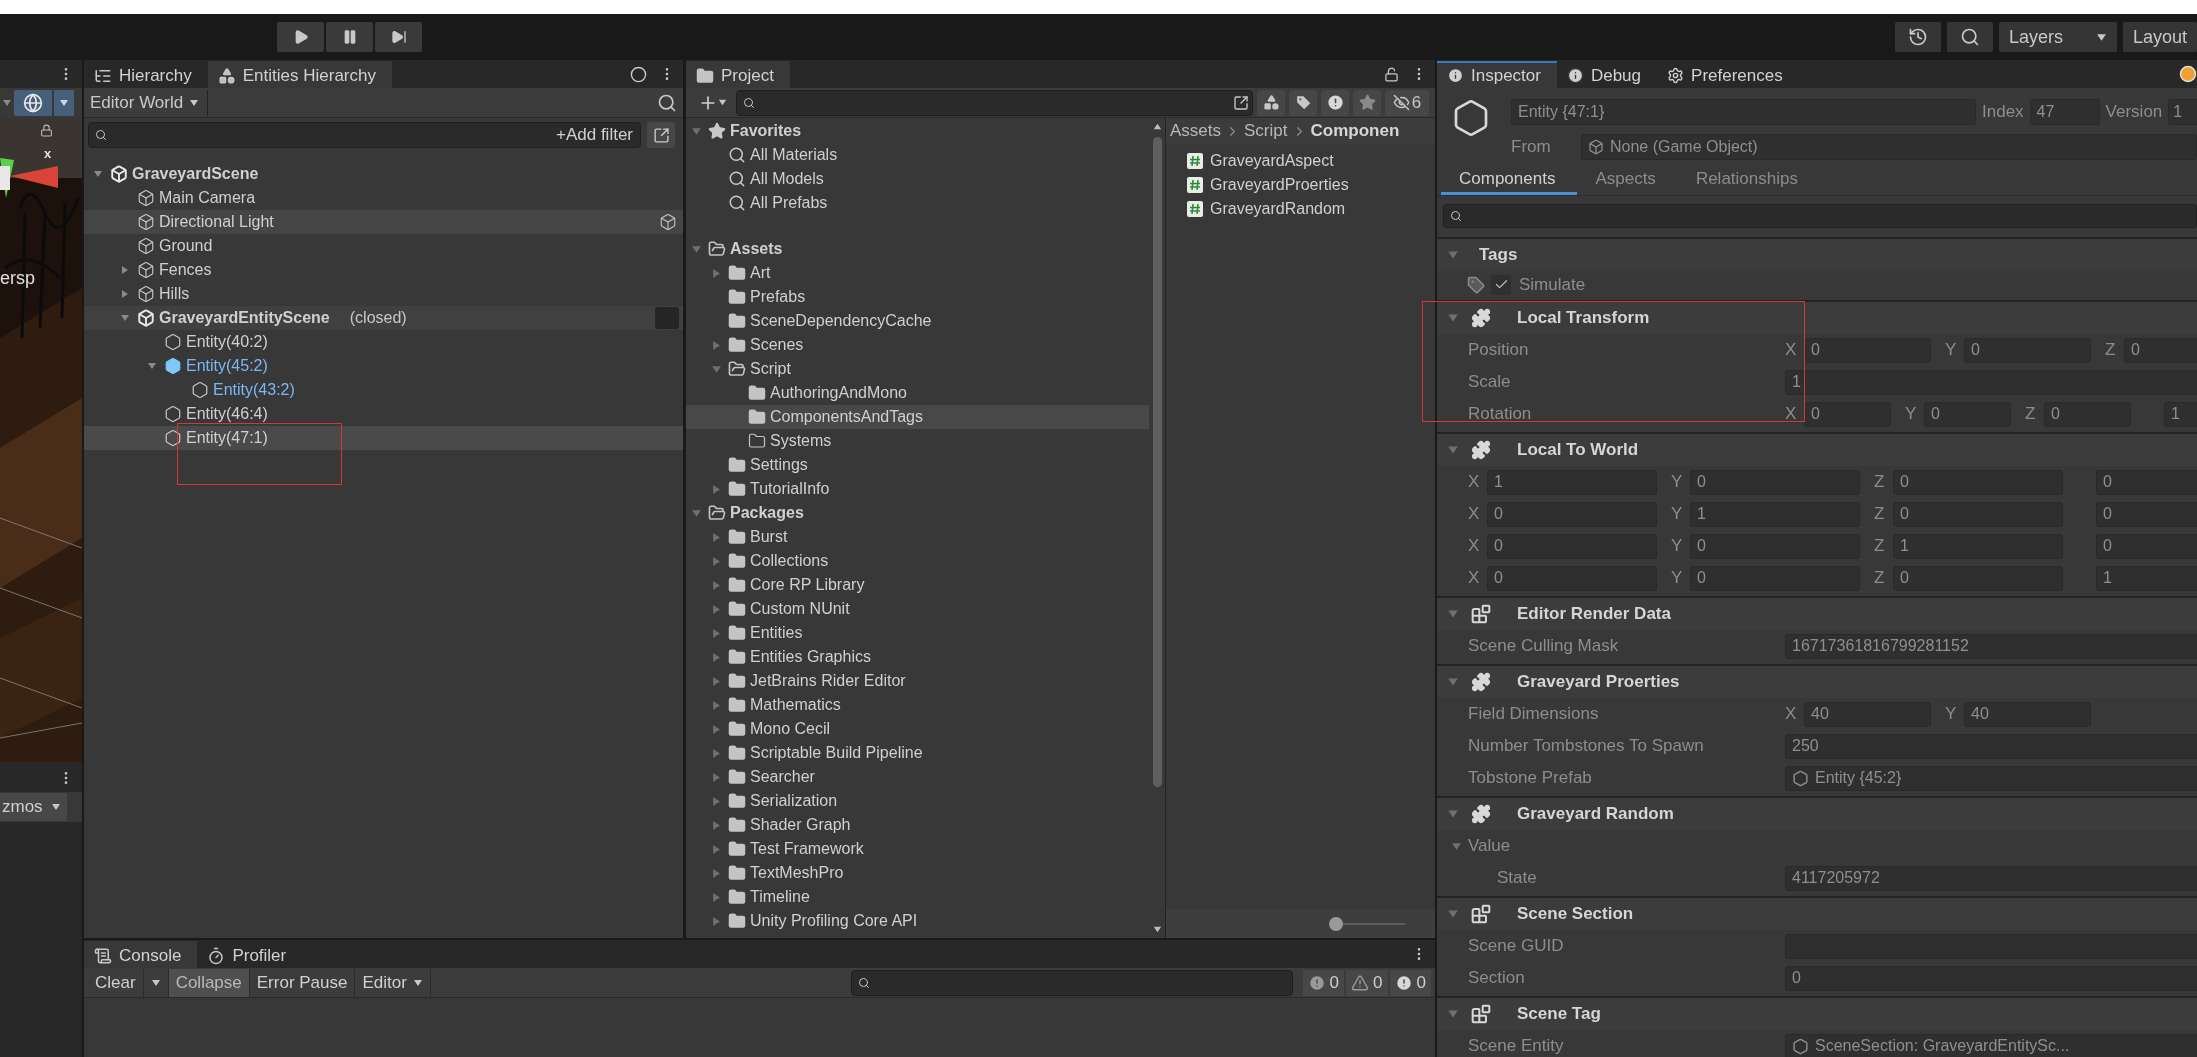  Describe the element at coordinates (1743, 111) in the screenshot. I see `name-field: Entity {47:1}` at that location.